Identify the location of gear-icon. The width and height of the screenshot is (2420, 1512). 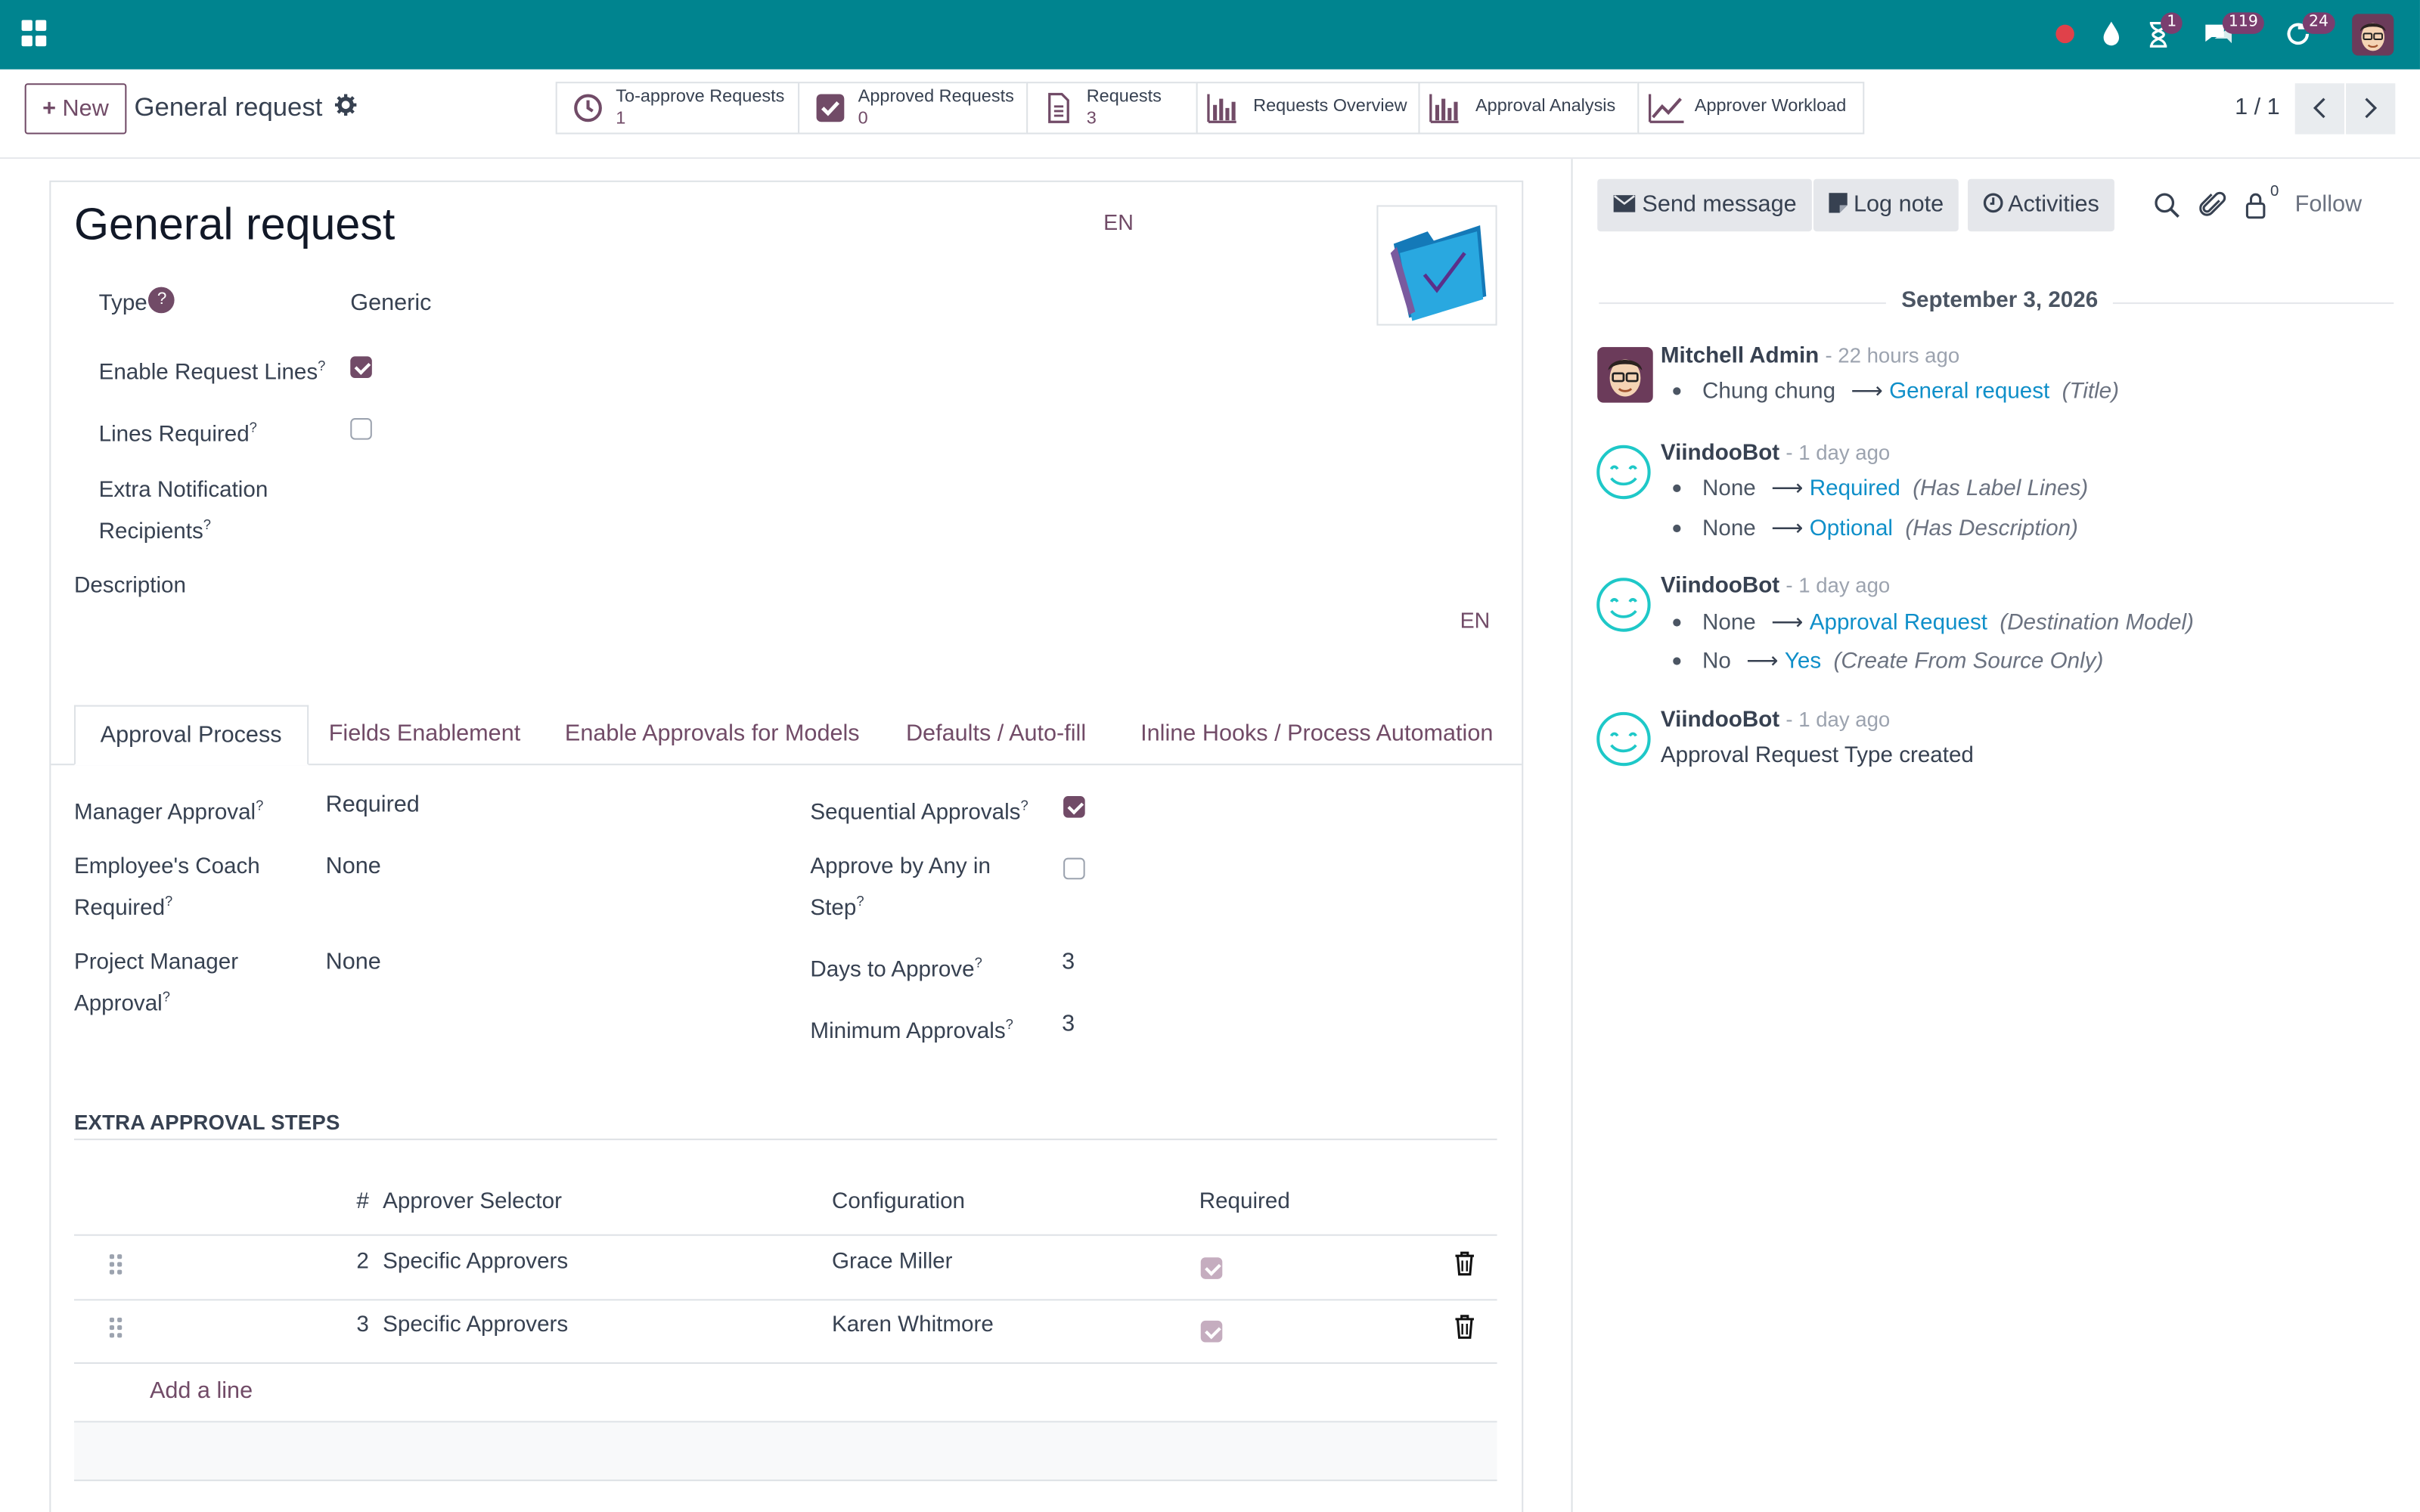
(345, 108).